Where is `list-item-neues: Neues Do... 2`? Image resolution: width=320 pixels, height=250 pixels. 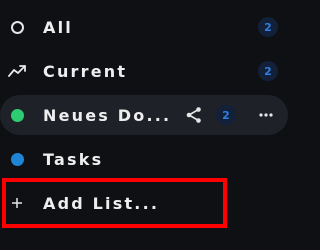
list-item-neues: Neues Do... 2 is located at coordinates (144, 115).